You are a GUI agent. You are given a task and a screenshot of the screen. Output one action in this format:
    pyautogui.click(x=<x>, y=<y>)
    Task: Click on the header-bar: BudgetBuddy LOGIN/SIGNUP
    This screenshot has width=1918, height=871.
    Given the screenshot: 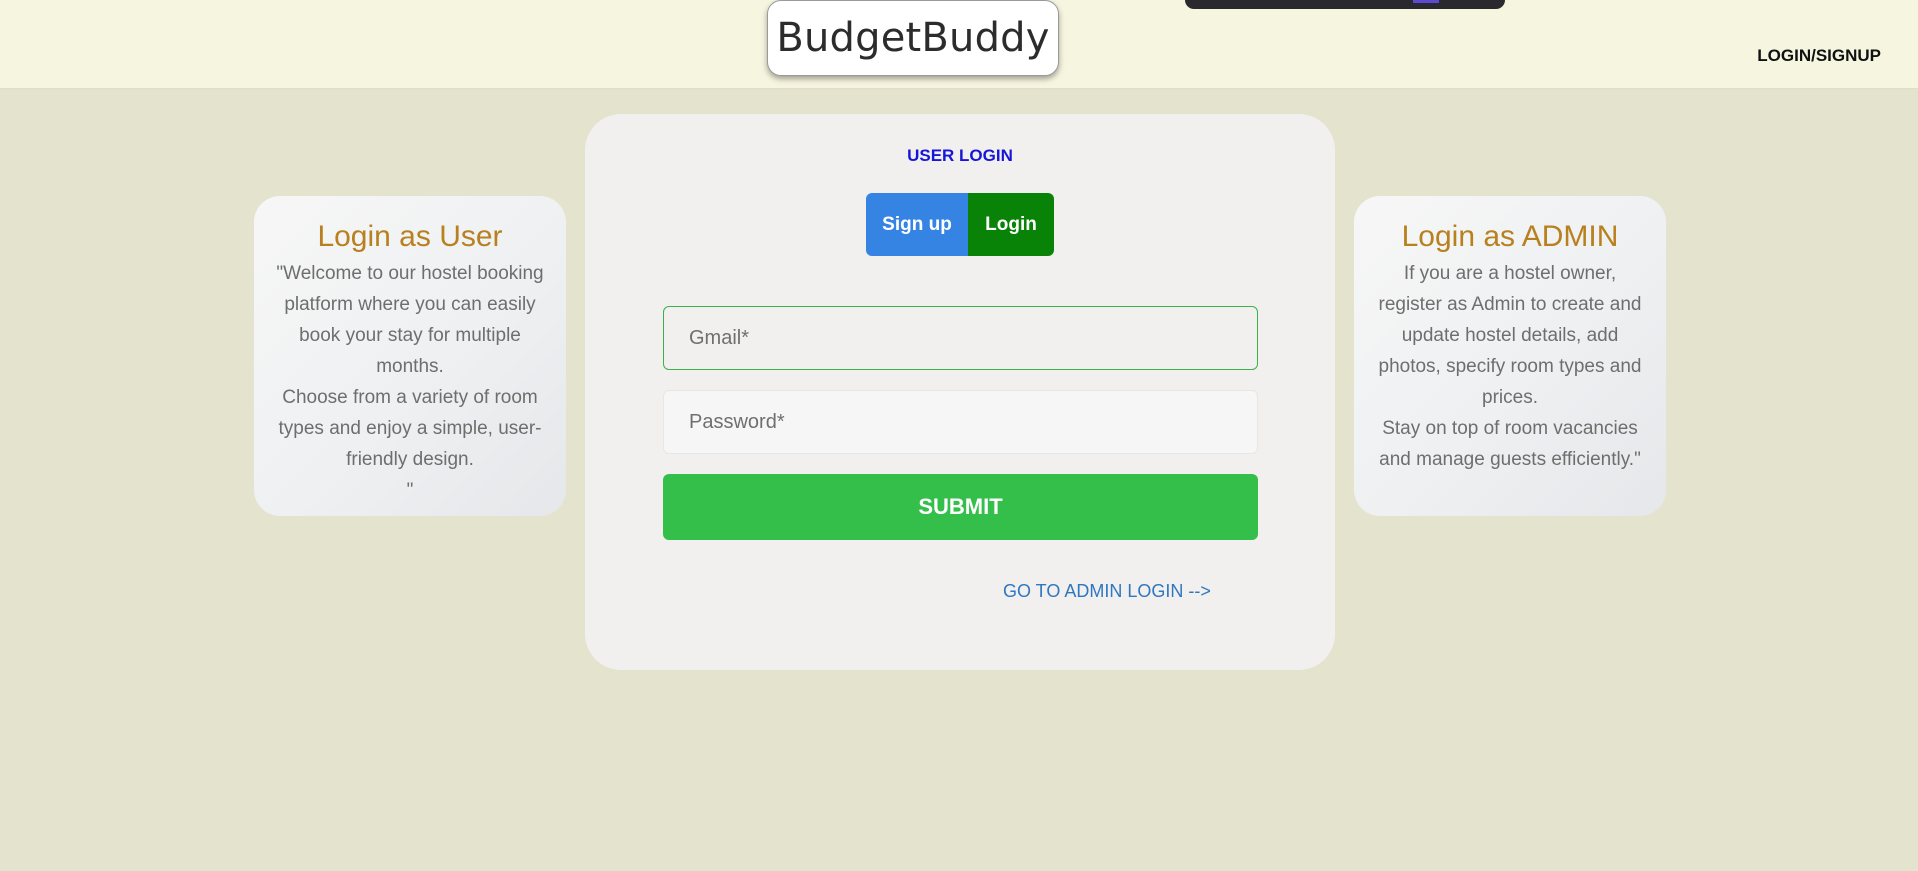 What is the action you would take?
    pyautogui.click(x=959, y=44)
    